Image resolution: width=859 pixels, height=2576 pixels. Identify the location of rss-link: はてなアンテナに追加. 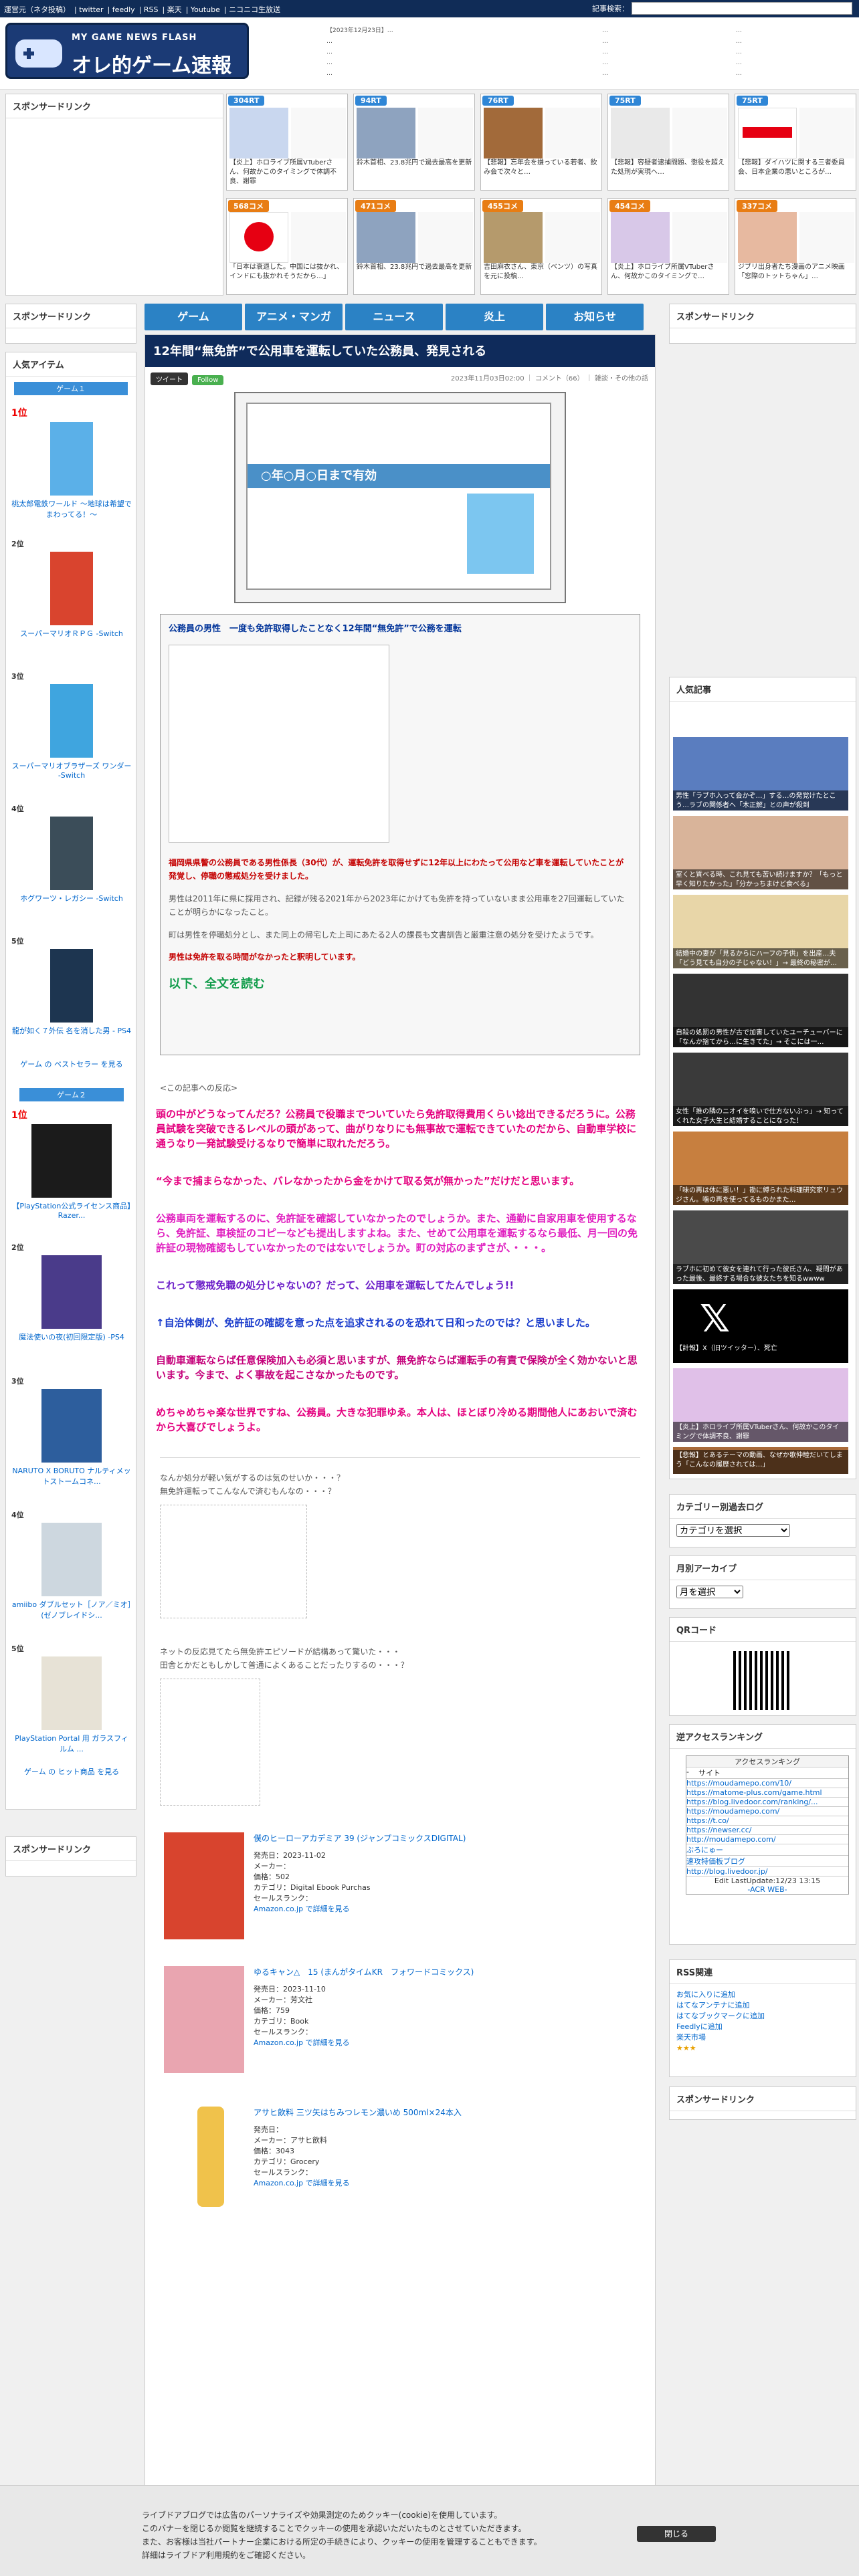
(762, 2006).